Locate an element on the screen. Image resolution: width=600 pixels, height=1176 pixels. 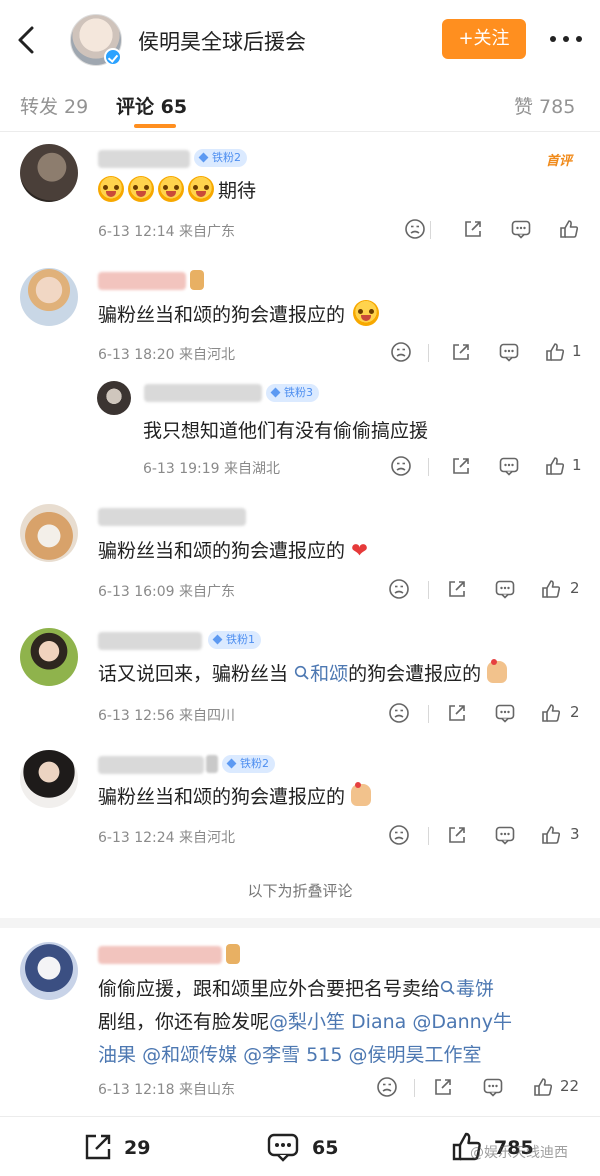
page-title: 侯明昊全球后援会 is located at coordinates (222, 42).